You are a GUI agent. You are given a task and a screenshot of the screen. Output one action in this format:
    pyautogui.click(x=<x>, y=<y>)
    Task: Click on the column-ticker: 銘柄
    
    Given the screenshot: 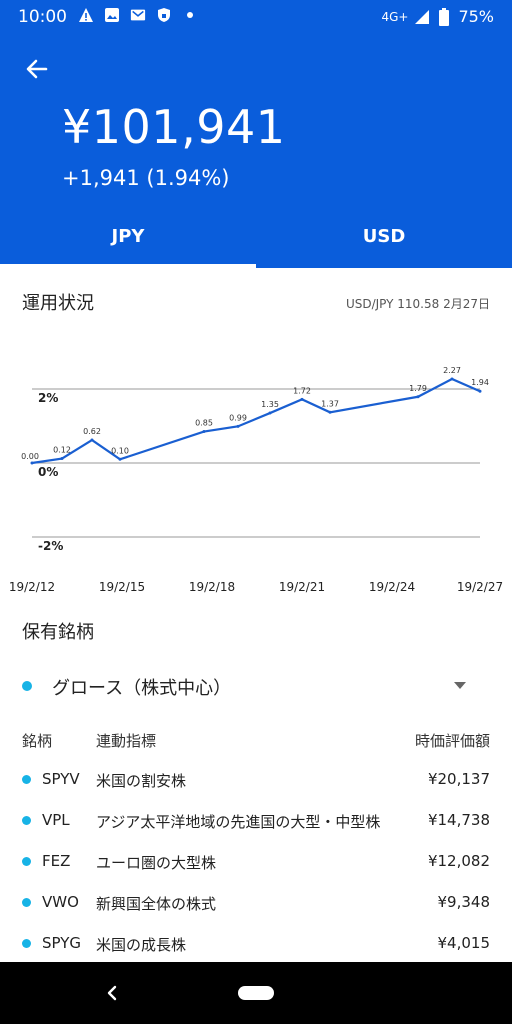 What is the action you would take?
    pyautogui.click(x=37, y=741)
    